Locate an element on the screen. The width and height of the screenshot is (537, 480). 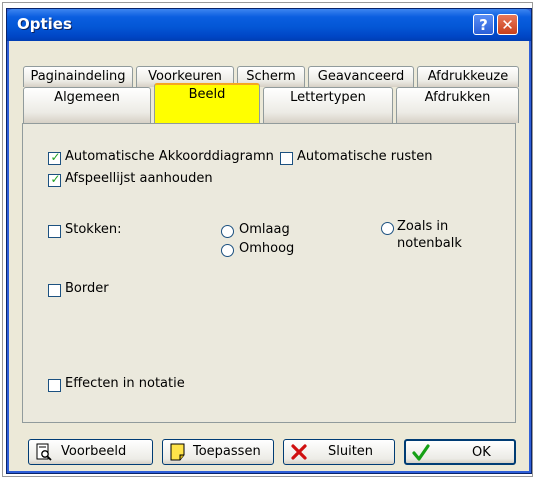
preview-button-label: Voorbeeld is located at coordinates (94, 451).